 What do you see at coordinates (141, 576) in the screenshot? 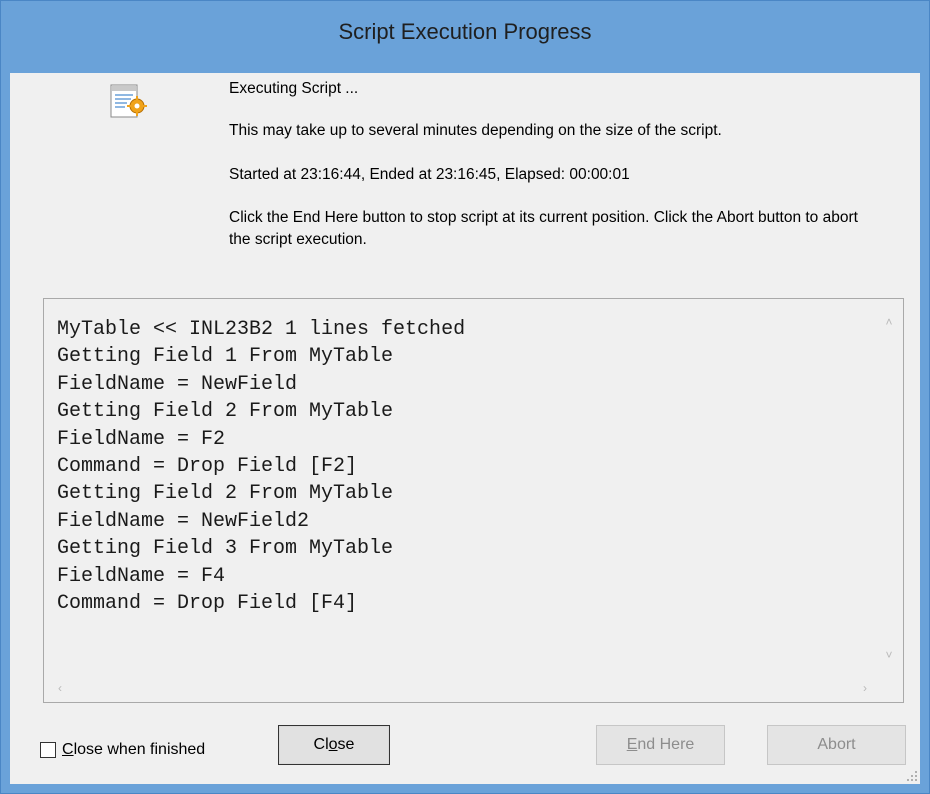
I see `log-line: FieldName = F4` at bounding box center [141, 576].